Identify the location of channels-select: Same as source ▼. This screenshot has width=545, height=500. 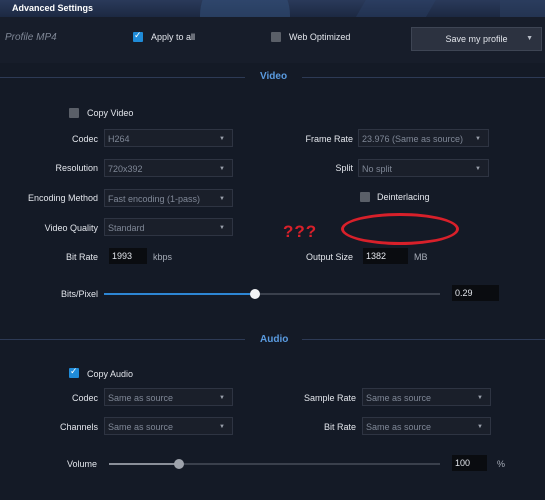
(168, 426).